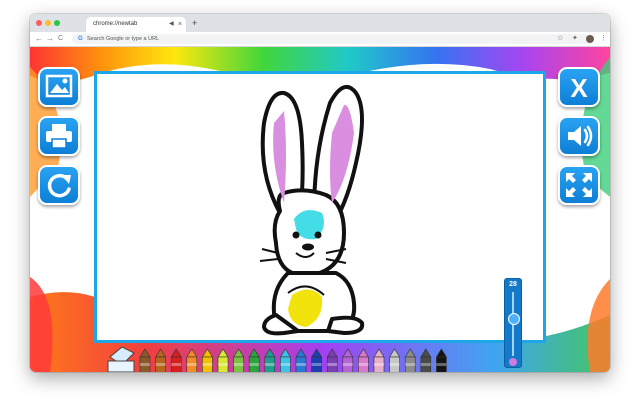 The height and width of the screenshot is (400, 640). Describe the element at coordinates (180, 24) in the screenshot. I see `tab-close-icon: ×` at that location.